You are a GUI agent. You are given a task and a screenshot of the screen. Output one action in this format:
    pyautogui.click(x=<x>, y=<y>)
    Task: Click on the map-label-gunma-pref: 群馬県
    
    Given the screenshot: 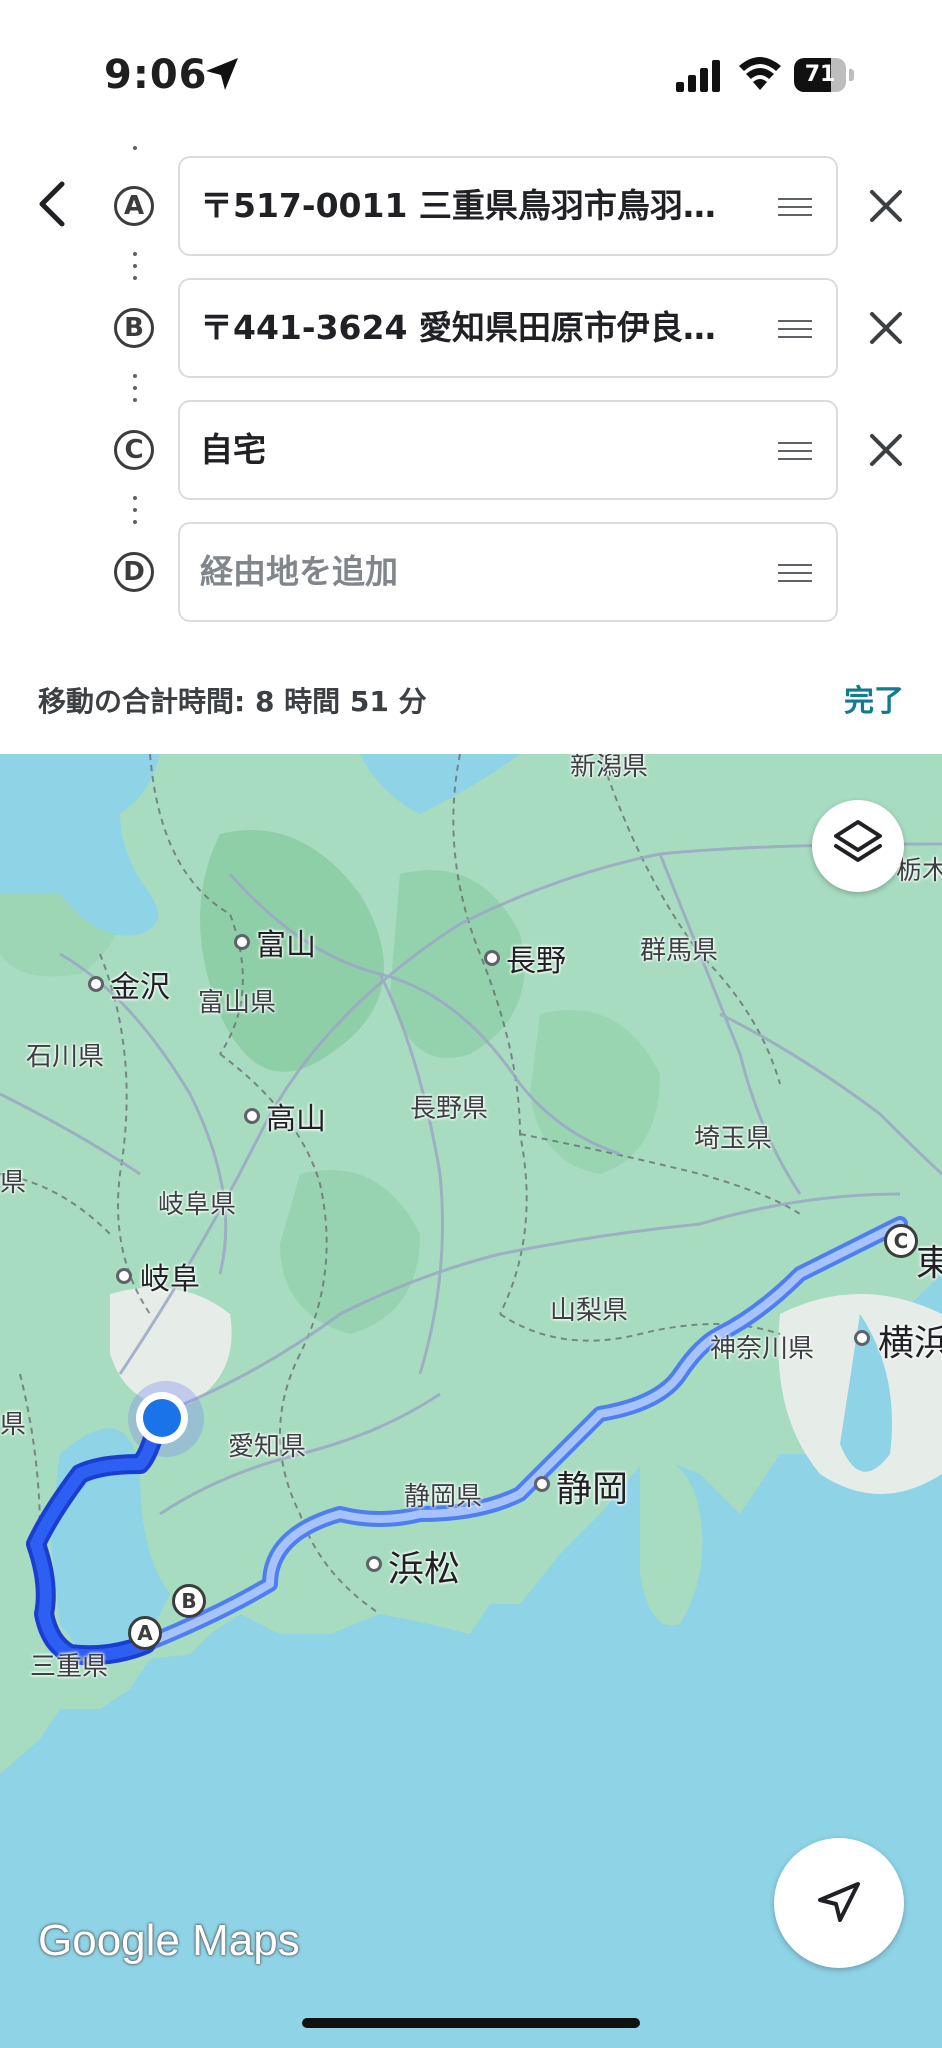 What is the action you would take?
    pyautogui.click(x=679, y=951)
    